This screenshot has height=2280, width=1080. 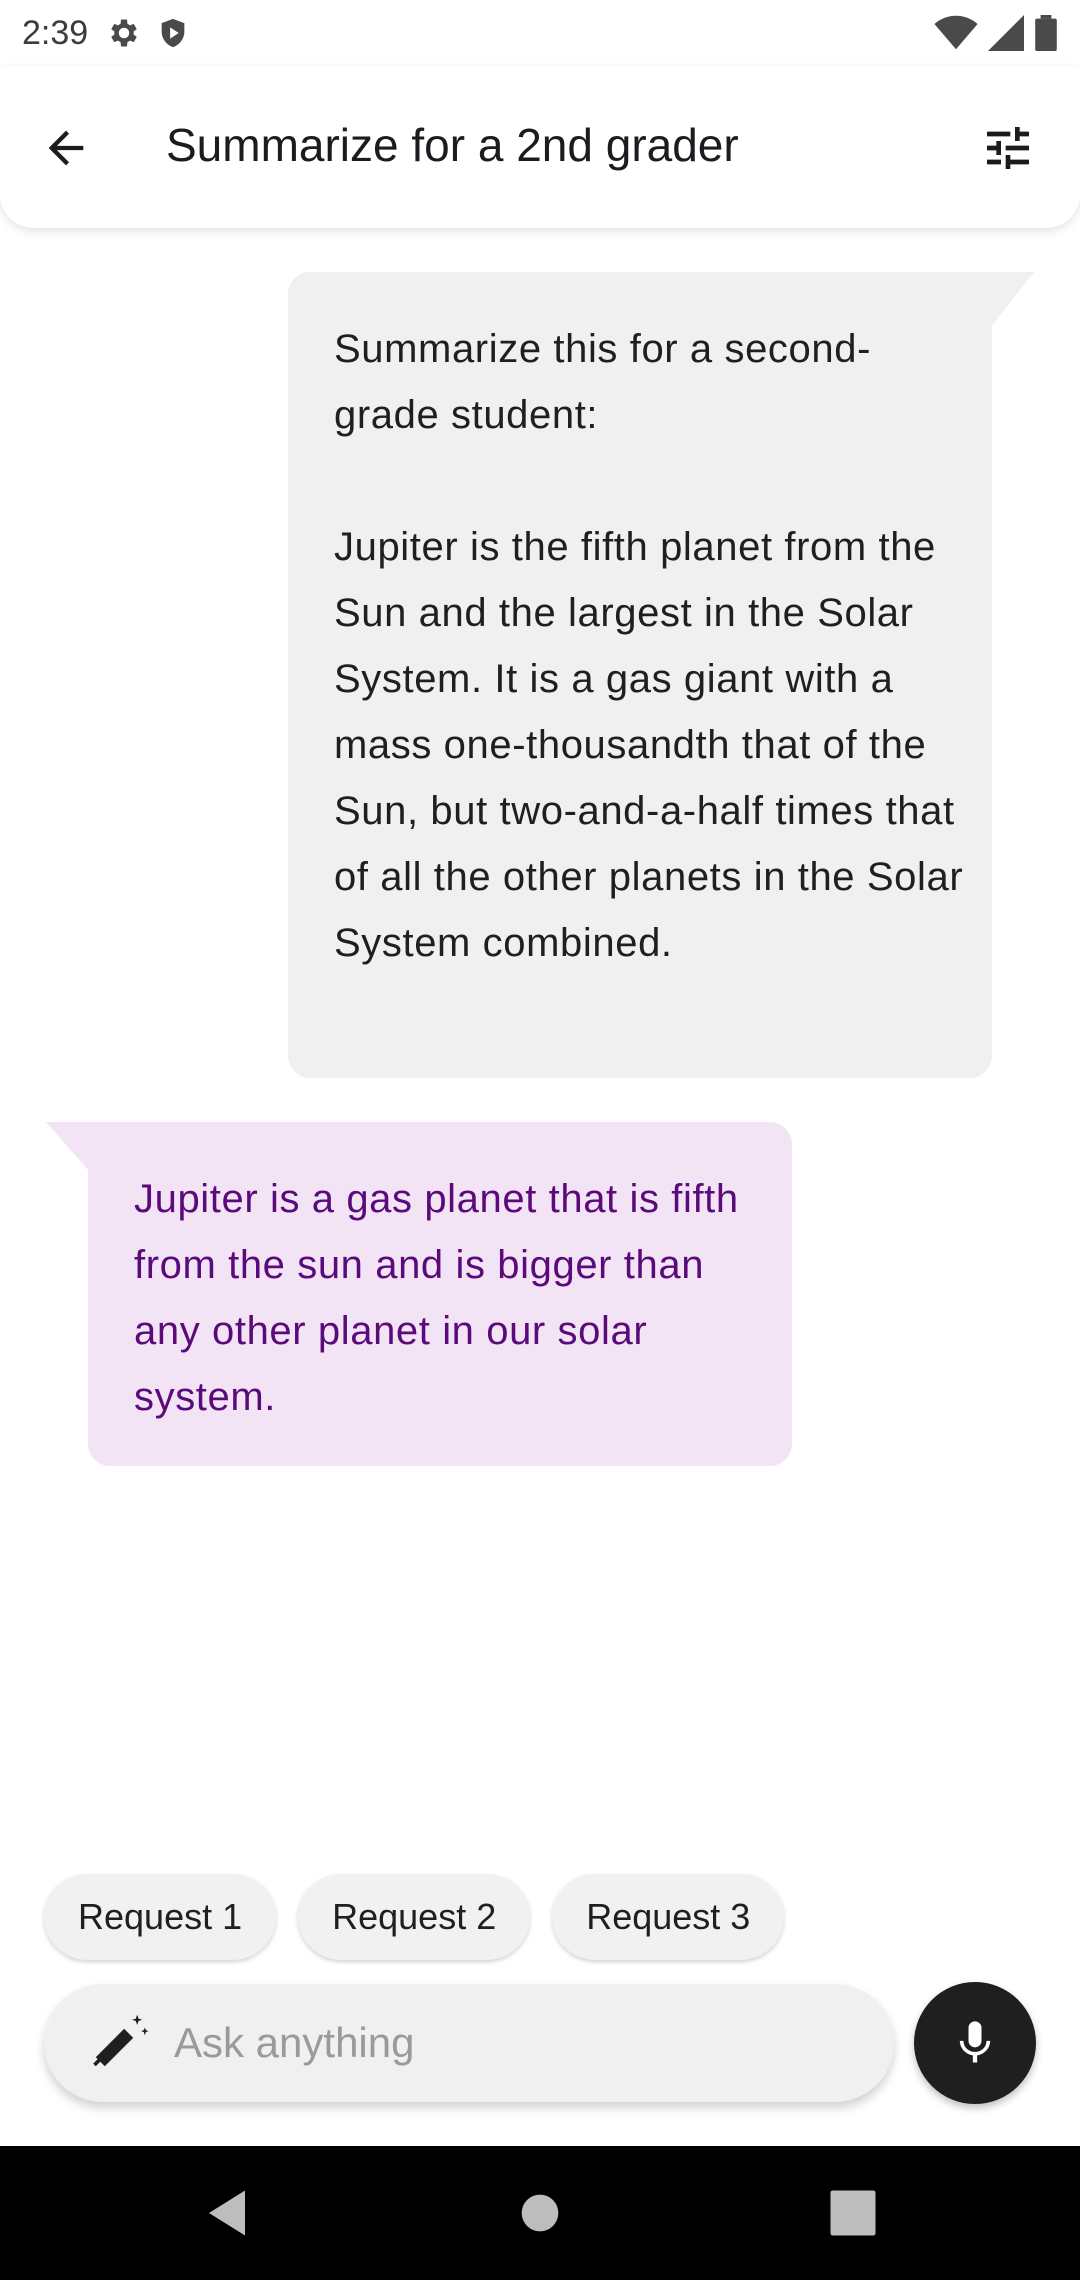 I want to click on back-button, so click(x=66, y=148).